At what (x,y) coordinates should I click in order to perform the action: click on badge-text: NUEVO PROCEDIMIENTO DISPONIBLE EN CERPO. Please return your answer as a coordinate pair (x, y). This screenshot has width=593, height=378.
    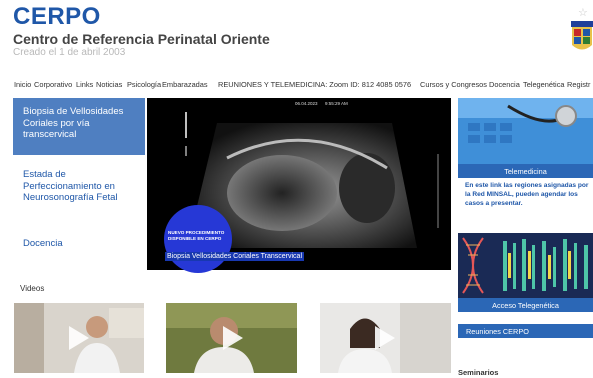
    Looking at the image, I should click on (203, 236).